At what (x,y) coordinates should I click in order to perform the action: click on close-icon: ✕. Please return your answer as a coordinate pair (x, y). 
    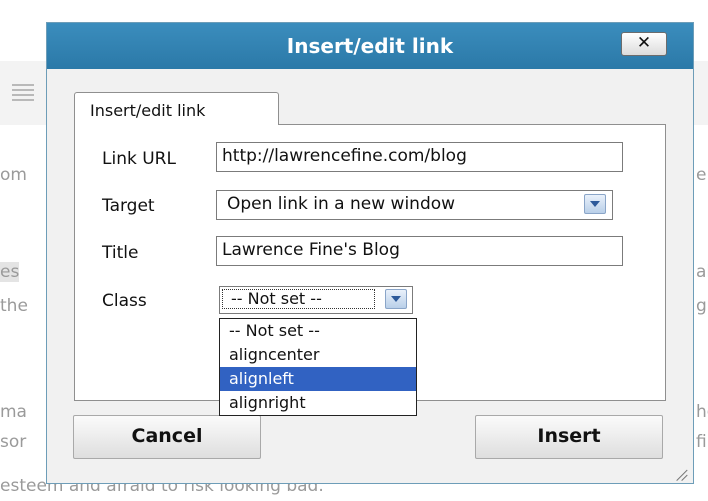
    Looking at the image, I should click on (644, 43).